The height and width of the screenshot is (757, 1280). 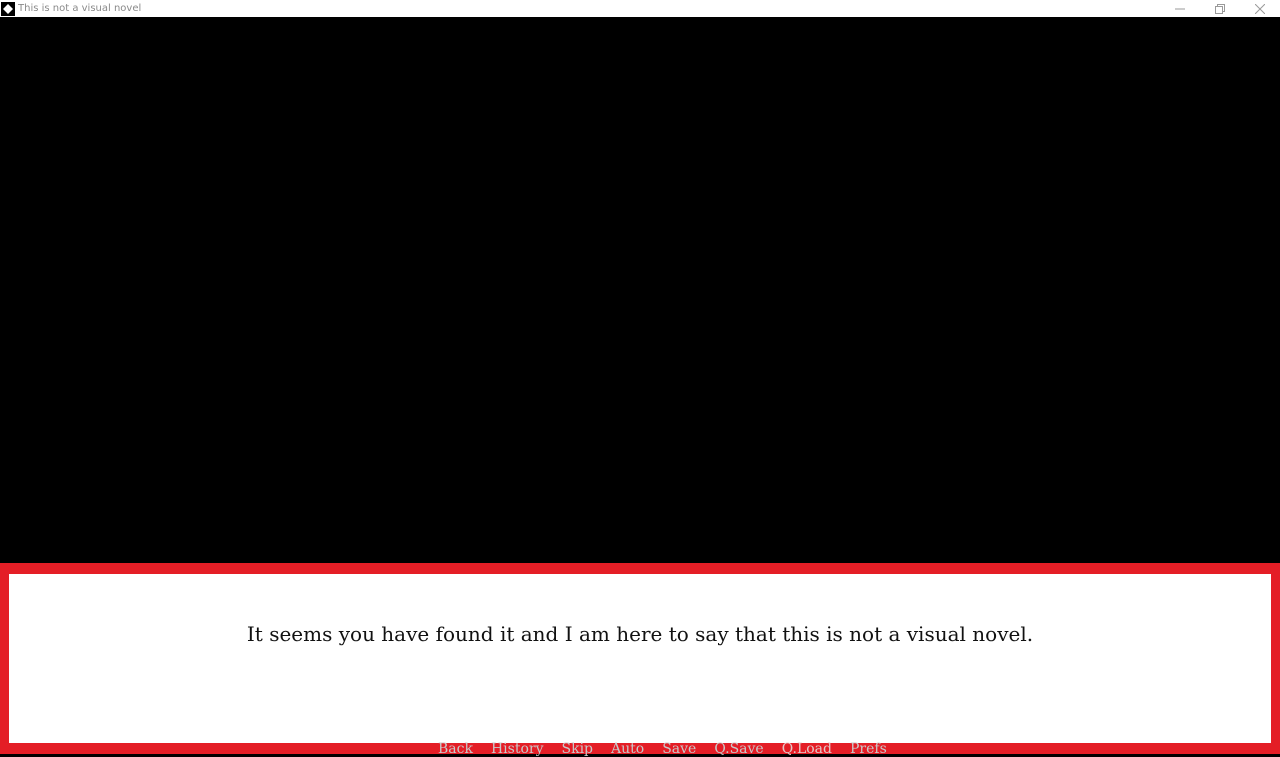 I want to click on quick-menu-qload: Q.Load, so click(x=807, y=749).